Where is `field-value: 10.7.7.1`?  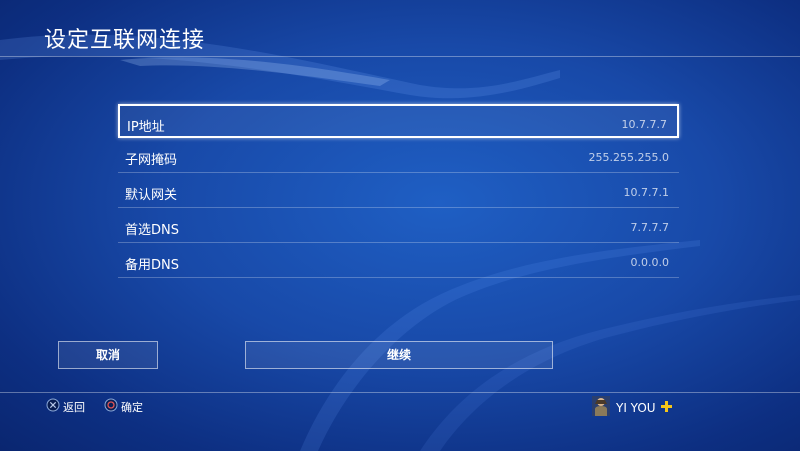
field-value: 10.7.7.1 is located at coordinates (646, 192).